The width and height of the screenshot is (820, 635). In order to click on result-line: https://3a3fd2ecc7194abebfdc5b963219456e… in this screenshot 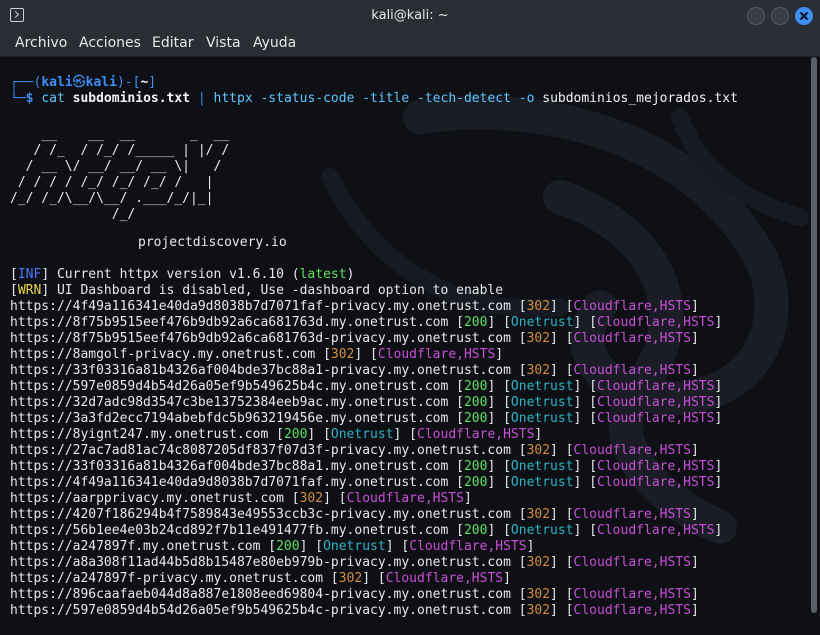, I will do `click(366, 418)`.